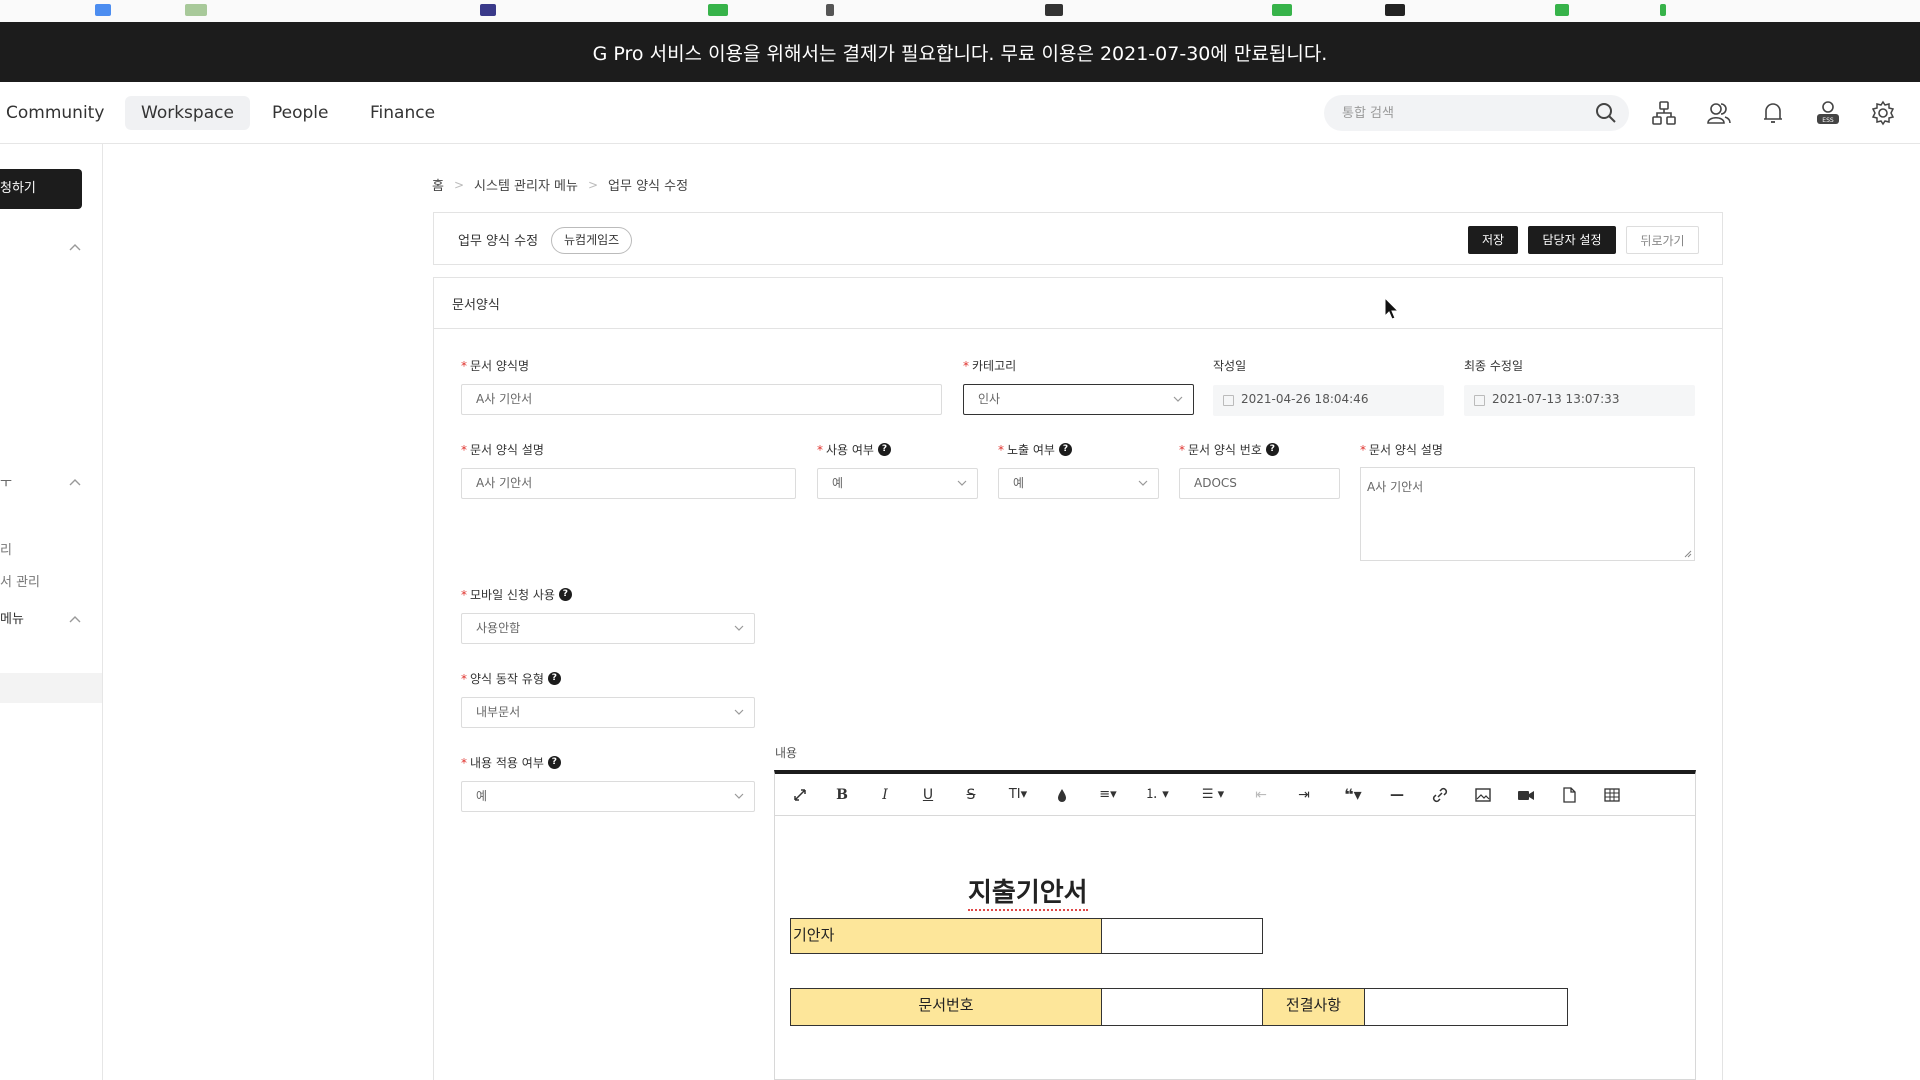 Image resolution: width=1920 pixels, height=1080 pixels. Describe the element at coordinates (800, 795) in the screenshot. I see `fullscreen-icon` at that location.